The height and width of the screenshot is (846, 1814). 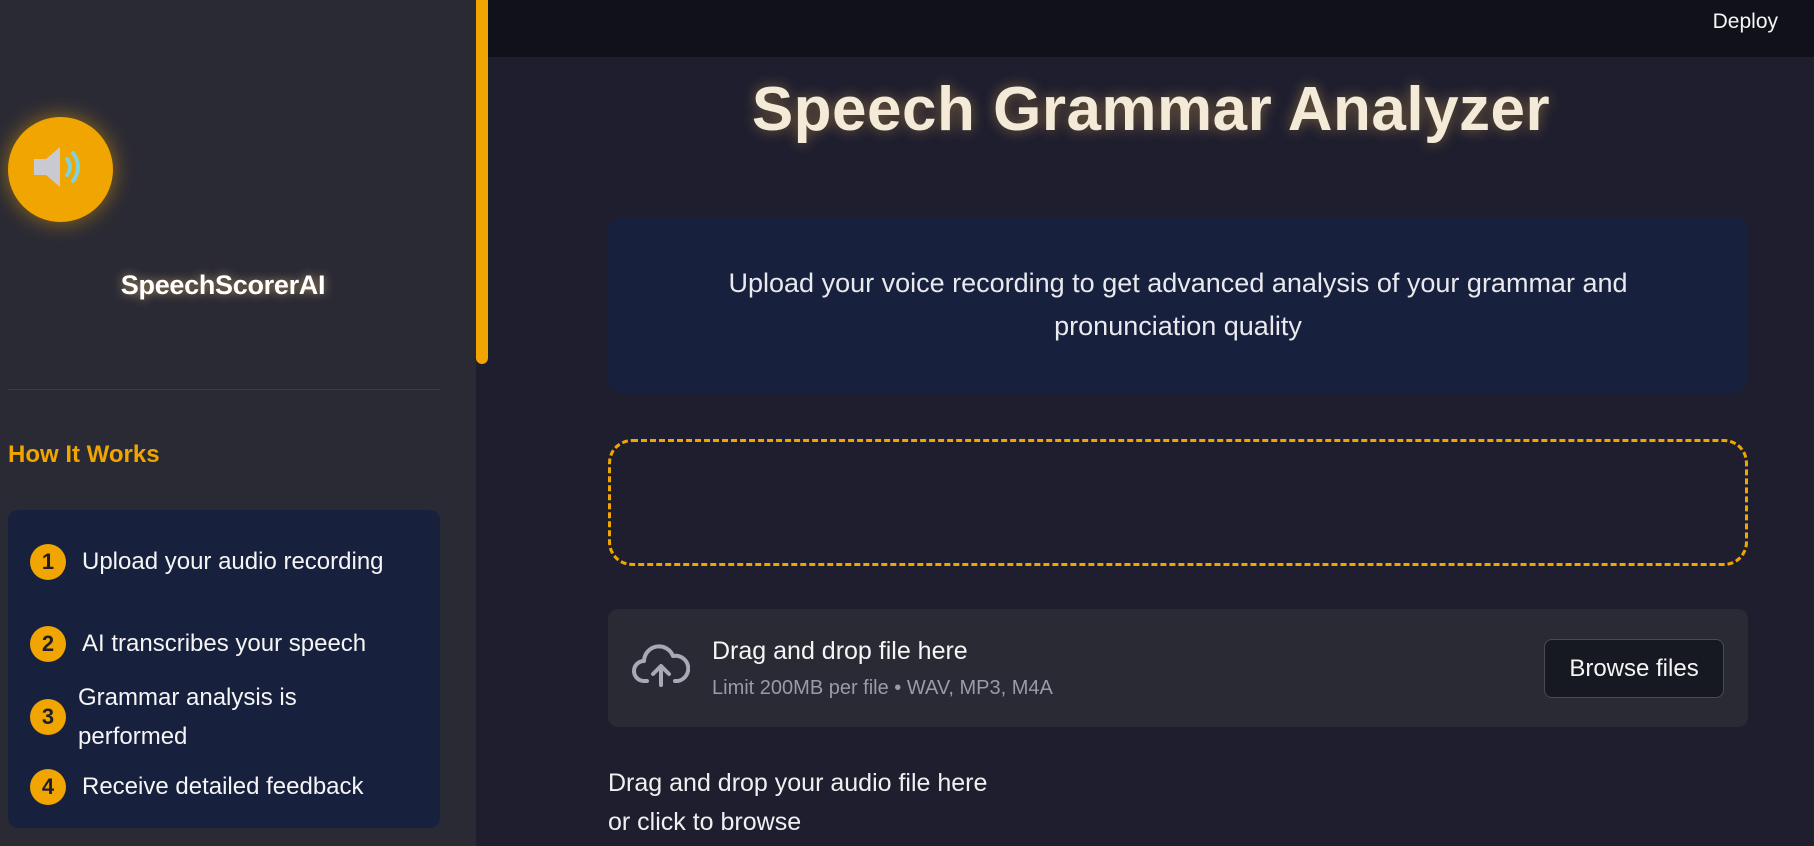 I want to click on upload-hint-line: or click to browse, so click(x=705, y=822).